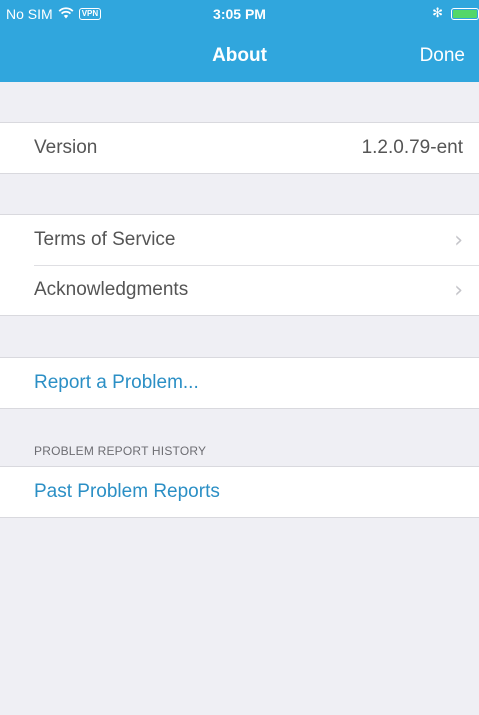 This screenshot has width=479, height=715. What do you see at coordinates (248, 492) in the screenshot?
I see `past-problem-reports-link: Past Problem Reports` at bounding box center [248, 492].